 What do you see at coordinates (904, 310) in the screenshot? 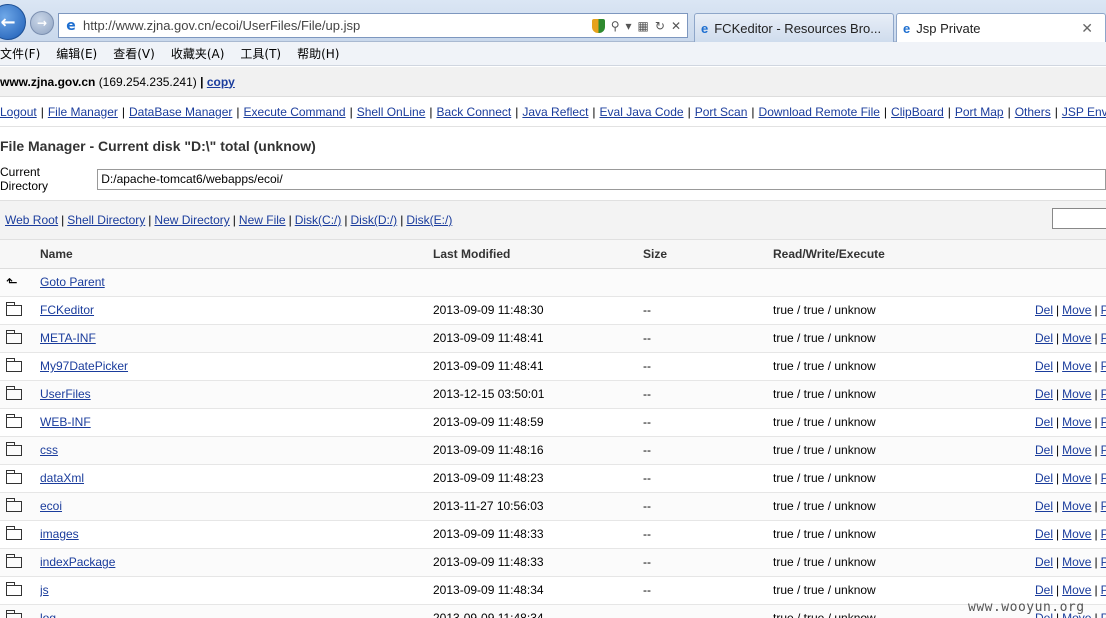
I see `rwx-cell: true / true / unknow` at bounding box center [904, 310].